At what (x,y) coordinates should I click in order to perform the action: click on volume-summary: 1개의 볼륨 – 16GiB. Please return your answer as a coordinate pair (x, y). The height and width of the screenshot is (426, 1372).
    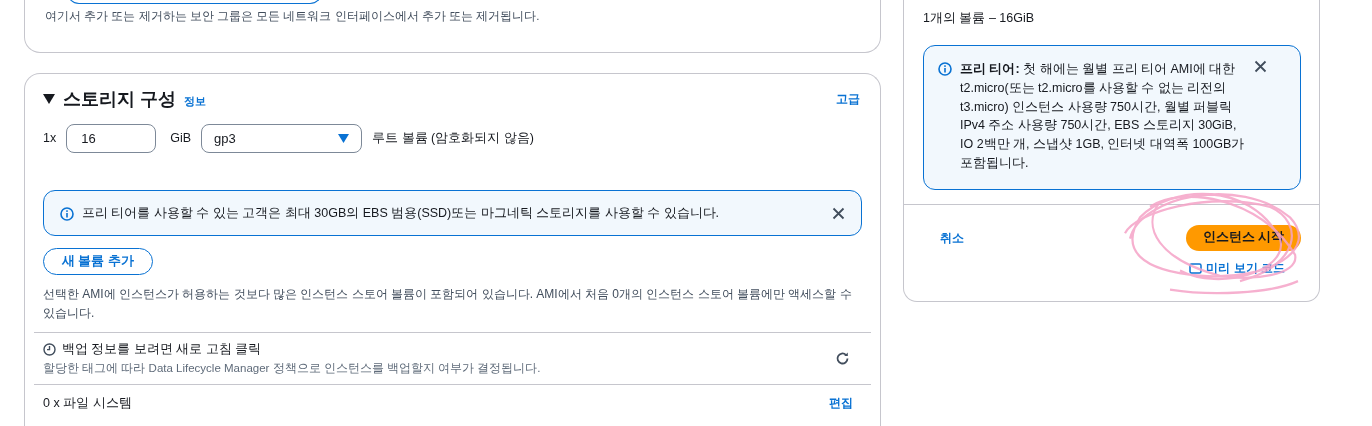
    Looking at the image, I should click on (979, 18).